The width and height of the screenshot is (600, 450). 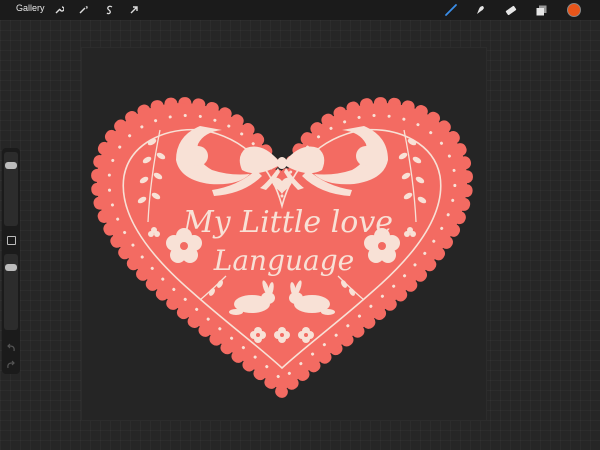 What do you see at coordinates (11, 363) in the screenshot?
I see `redo-icon` at bounding box center [11, 363].